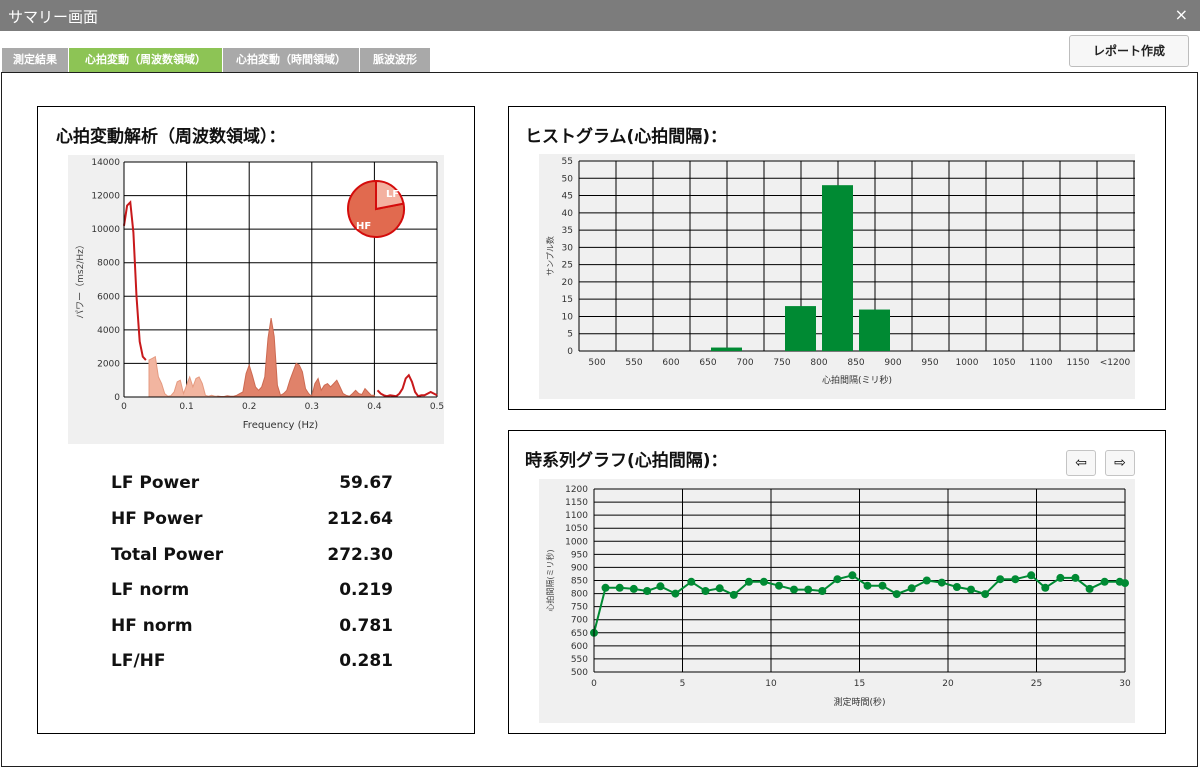 Image resolution: width=1200 pixels, height=768 pixels. Describe the element at coordinates (576, 542) in the screenshot. I see `timeseries-ytick-label: 1000` at that location.